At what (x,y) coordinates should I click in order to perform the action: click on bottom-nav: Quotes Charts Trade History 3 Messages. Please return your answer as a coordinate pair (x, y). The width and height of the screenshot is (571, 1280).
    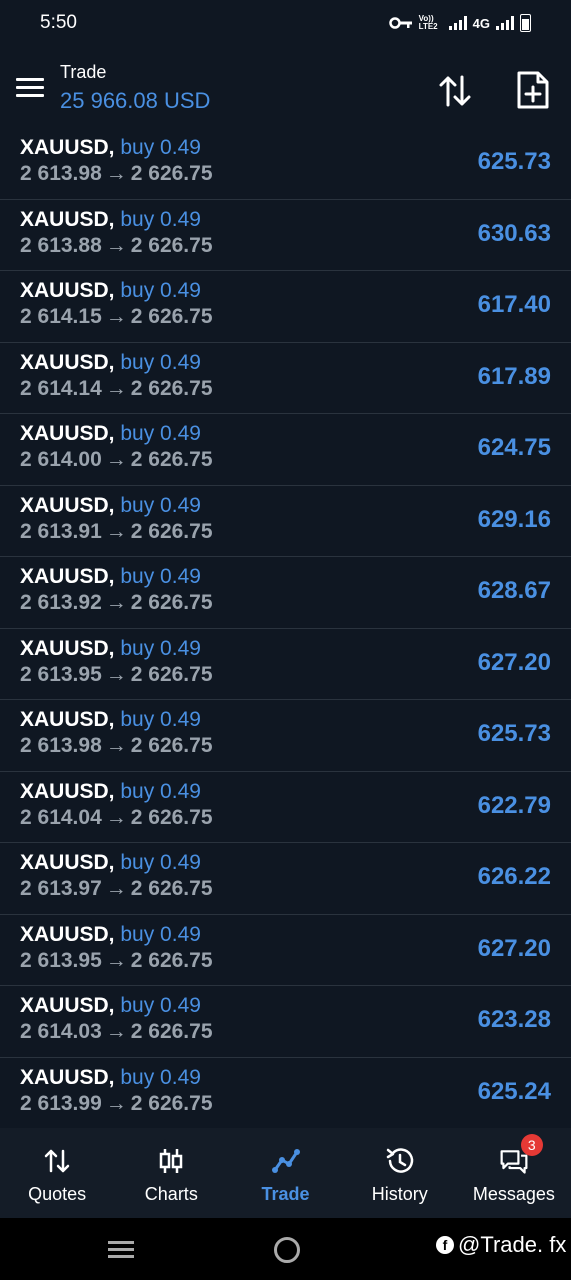
    Looking at the image, I should click on (285, 1173).